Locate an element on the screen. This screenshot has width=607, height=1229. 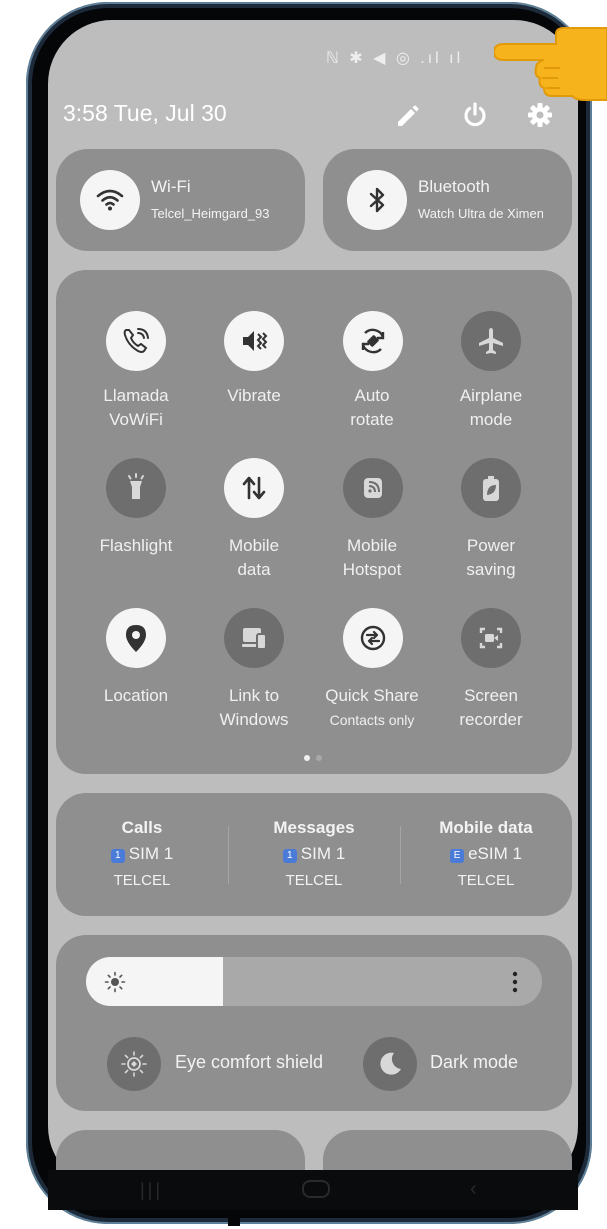
airplane-icon is located at coordinates (491, 341).